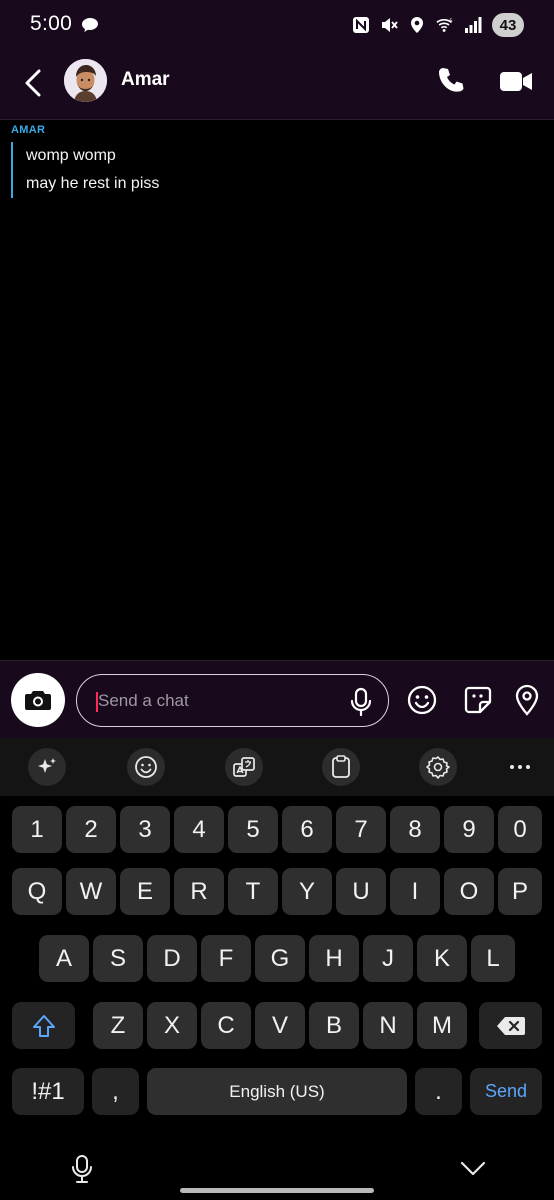 Image resolution: width=554 pixels, height=1200 pixels. I want to click on message-group: womp womp may he rest in piss, so click(85, 170).